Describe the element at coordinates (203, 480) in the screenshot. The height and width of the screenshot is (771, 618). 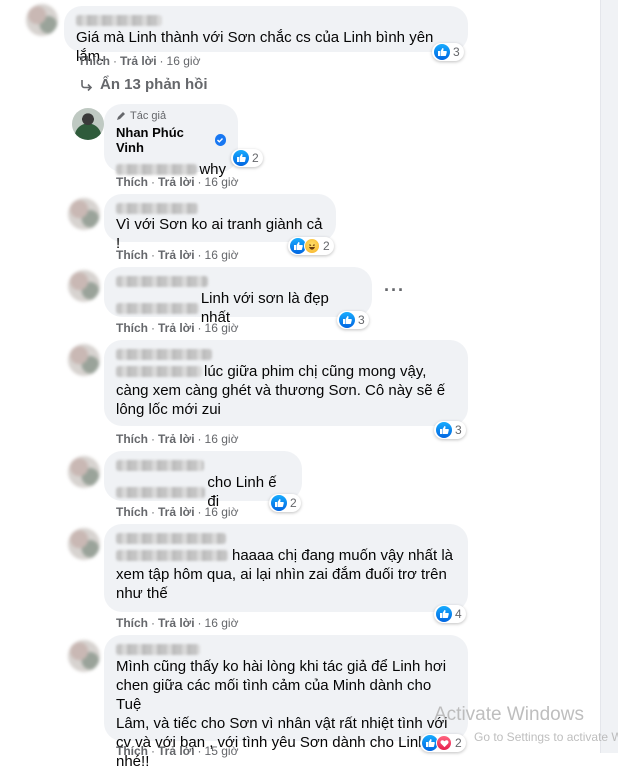
I see `comment-bubble: cho Linh ế đi` at that location.